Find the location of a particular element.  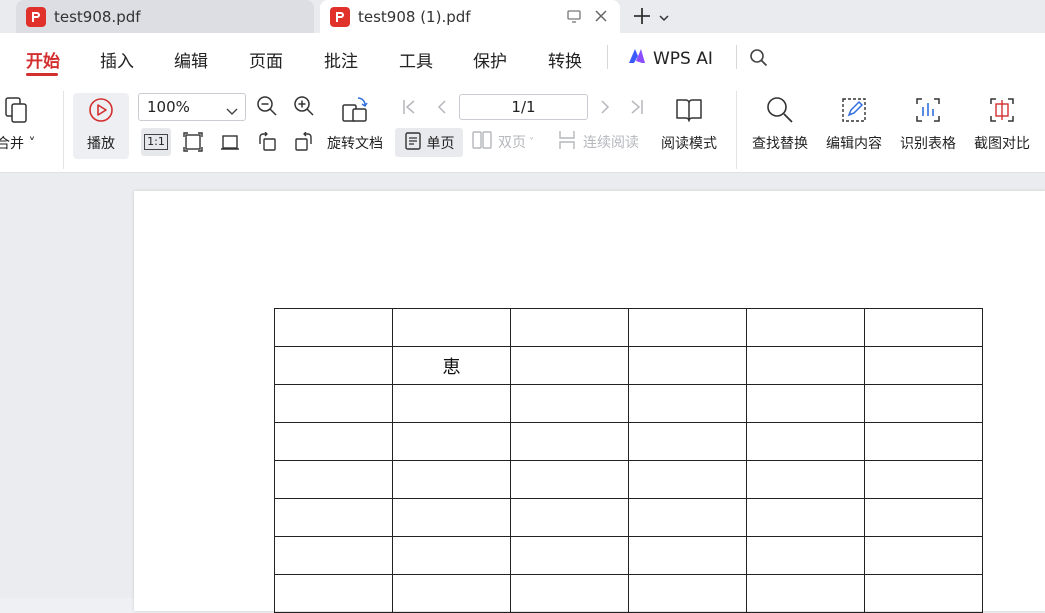

menu-convert: 转换 is located at coordinates (565, 59).